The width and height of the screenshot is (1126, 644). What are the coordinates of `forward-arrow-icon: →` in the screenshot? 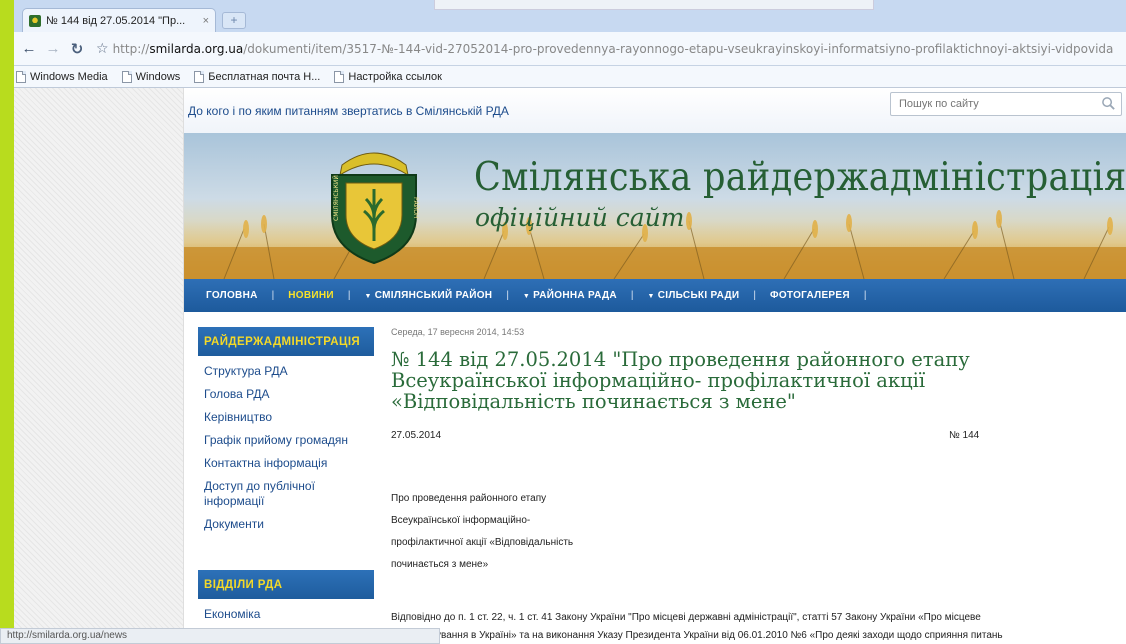 It's located at (53, 49).